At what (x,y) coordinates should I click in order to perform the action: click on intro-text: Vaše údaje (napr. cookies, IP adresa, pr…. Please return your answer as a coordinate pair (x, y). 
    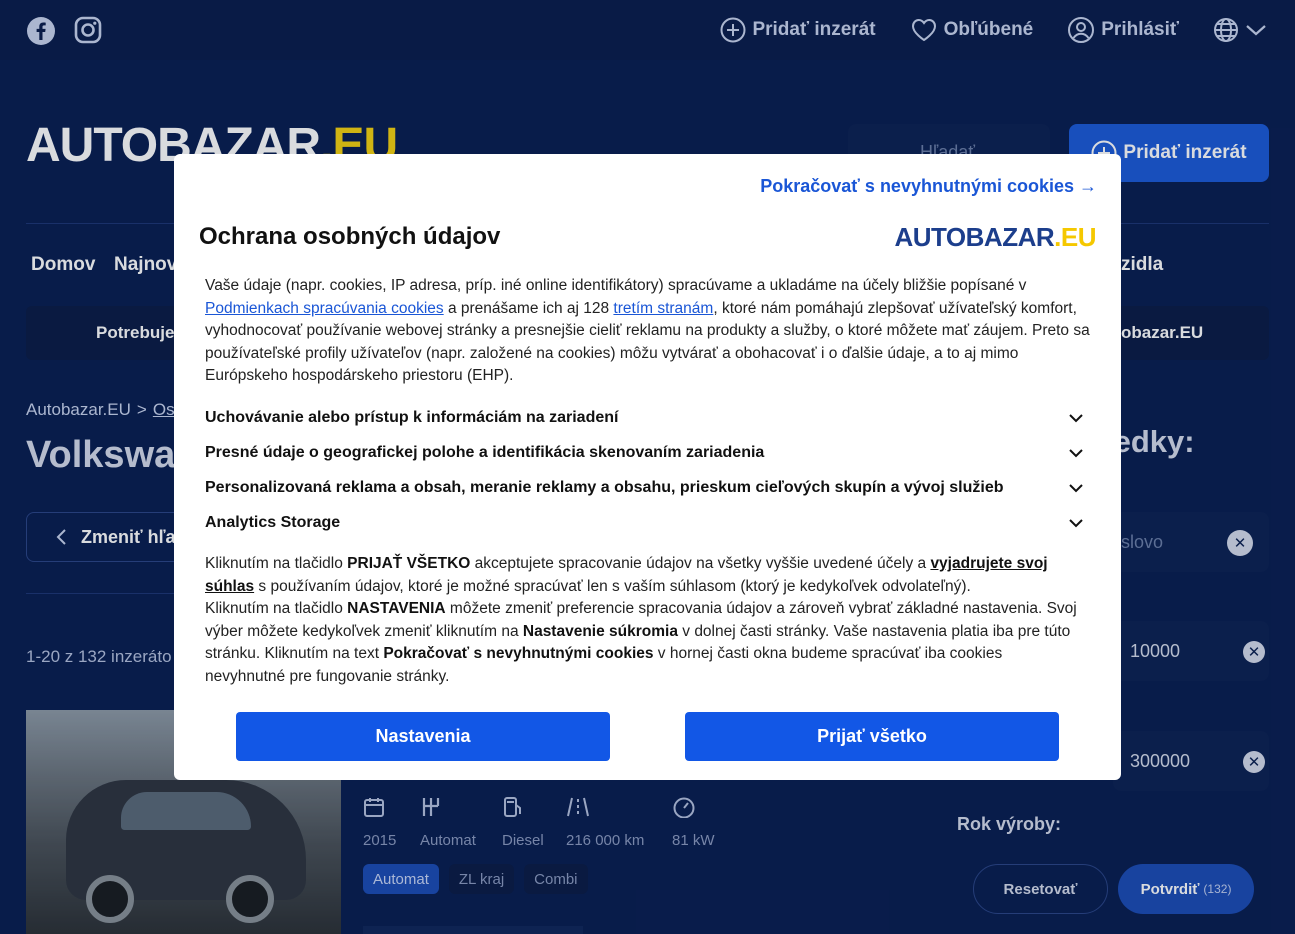
    Looking at the image, I should click on (650, 331).